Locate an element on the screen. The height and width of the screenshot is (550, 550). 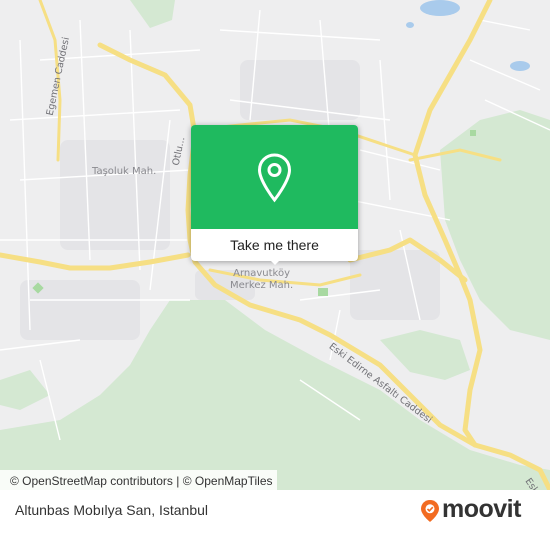
take-me-there-button: Take me there is located at coordinates (274, 245).